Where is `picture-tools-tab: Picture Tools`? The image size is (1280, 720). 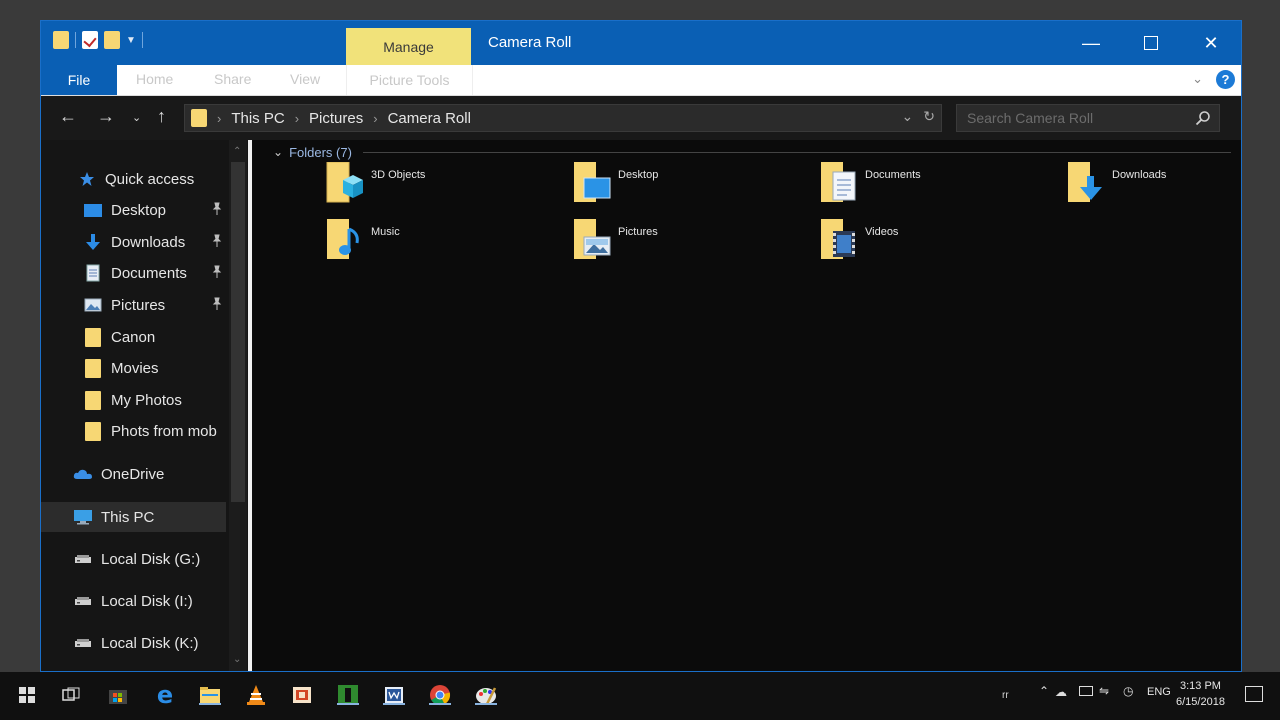
picture-tools-tab: Picture Tools is located at coordinates (409, 80).